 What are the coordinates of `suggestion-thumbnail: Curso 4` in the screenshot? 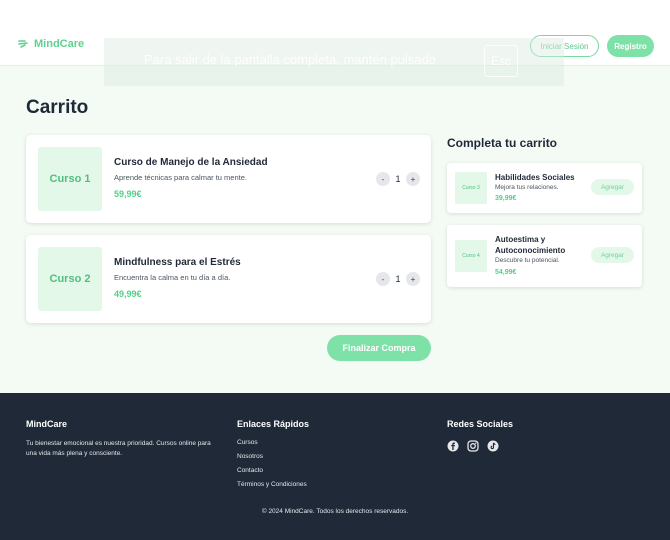 It's located at (471, 256).